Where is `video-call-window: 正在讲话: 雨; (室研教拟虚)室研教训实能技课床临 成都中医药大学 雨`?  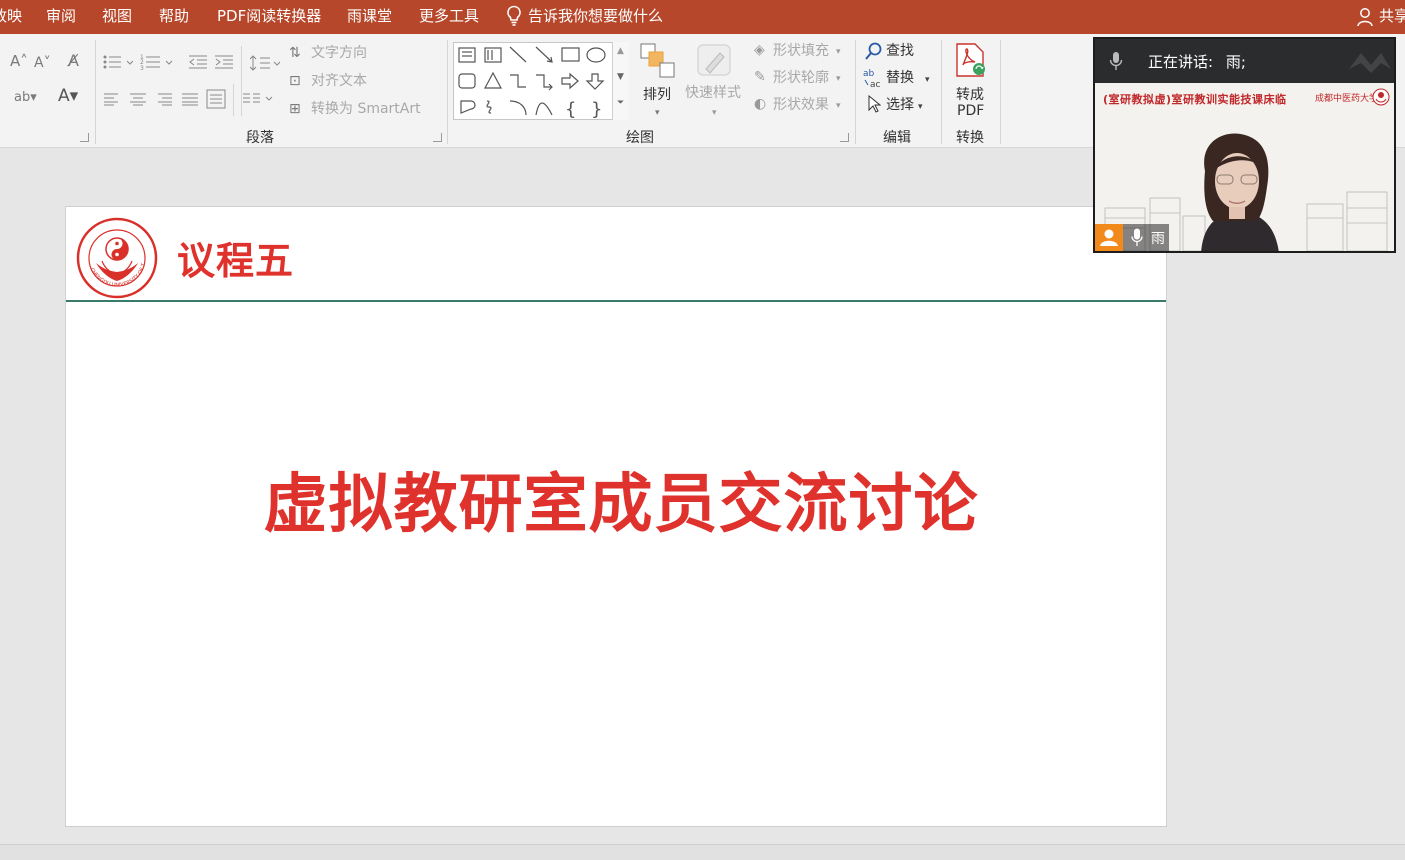 video-call-window: 正在讲话: 雨; (室研教拟虚)室研教训实能技课床临 成都中医药大学 雨 is located at coordinates (1244, 145).